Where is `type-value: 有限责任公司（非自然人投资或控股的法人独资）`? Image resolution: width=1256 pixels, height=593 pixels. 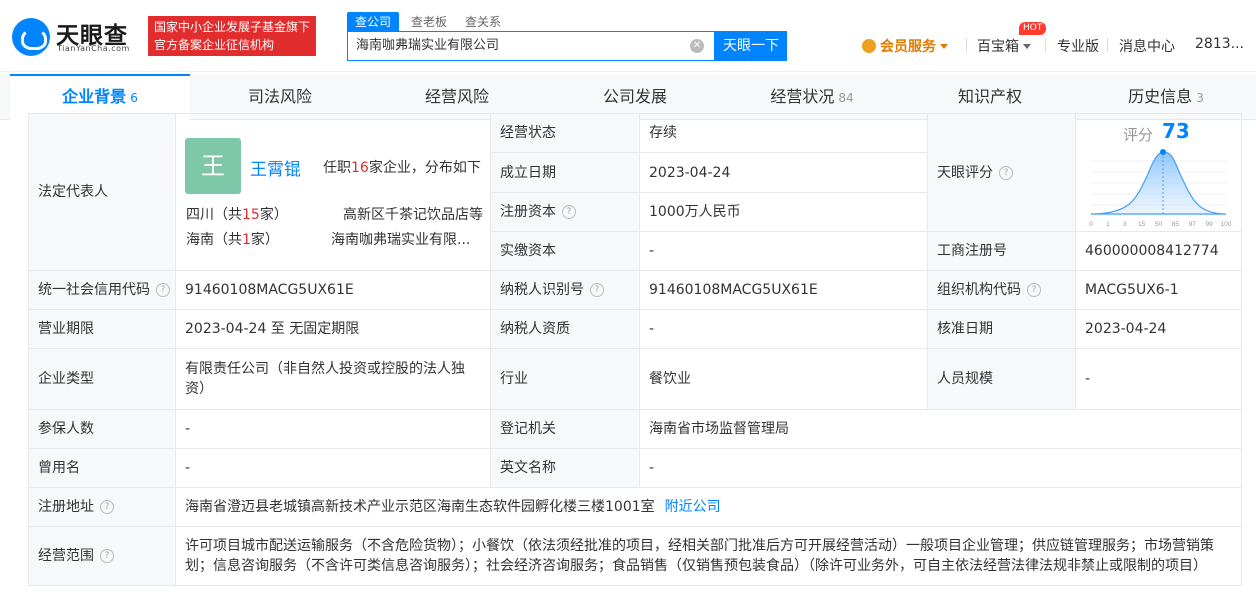 type-value: 有限责任公司（非自然人投资或控股的法人独资） is located at coordinates (325, 379).